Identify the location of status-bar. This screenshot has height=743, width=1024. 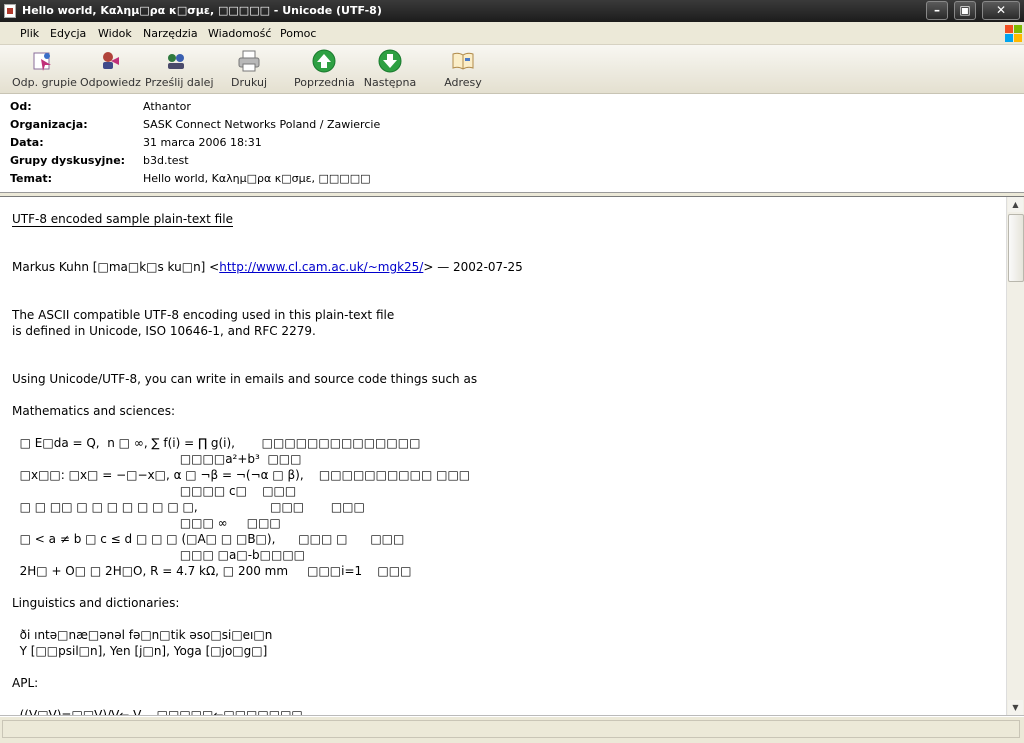
(512, 729).